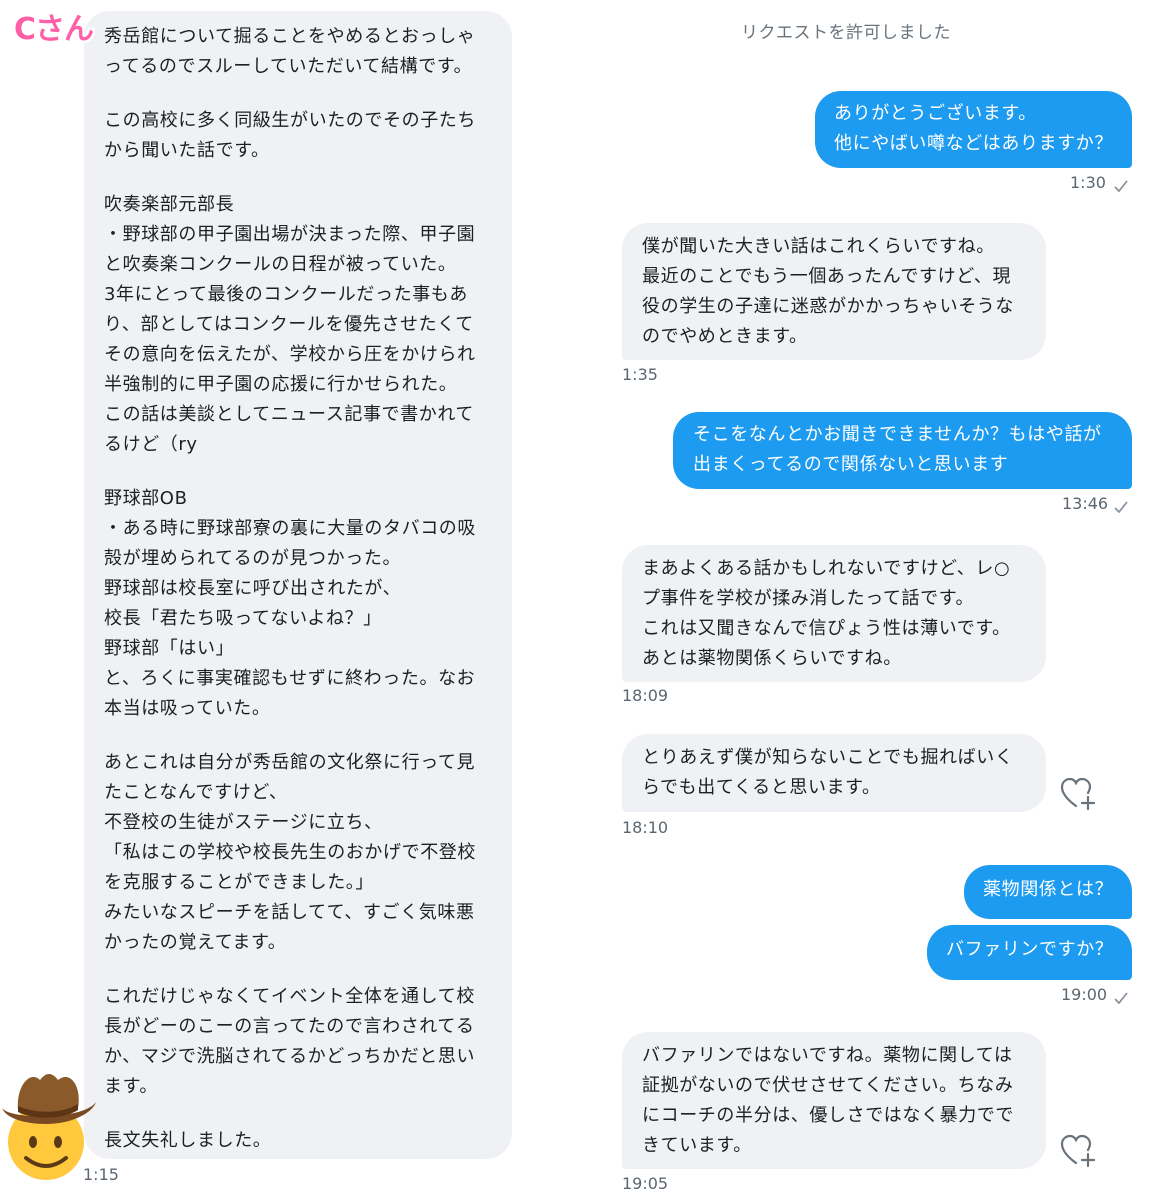 The width and height of the screenshot is (1151, 1200). Describe the element at coordinates (640, 374) in the screenshot. I see `message-timestamp: 1:35` at that location.